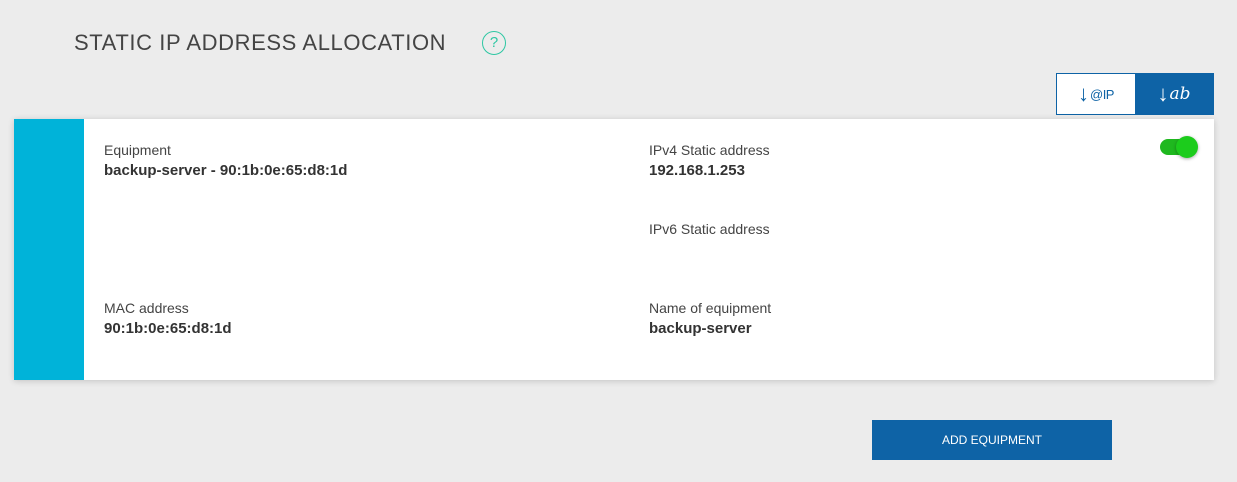 This screenshot has width=1237, height=482. I want to click on page-title: STATIC IP ADDRESS ALLOCATION, so click(260, 42).